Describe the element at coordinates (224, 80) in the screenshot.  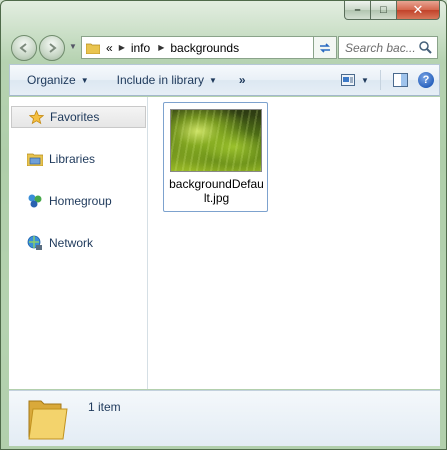
I see `command-bar: Organize ▼ Include in library ▼ » ▼ ?` at that location.